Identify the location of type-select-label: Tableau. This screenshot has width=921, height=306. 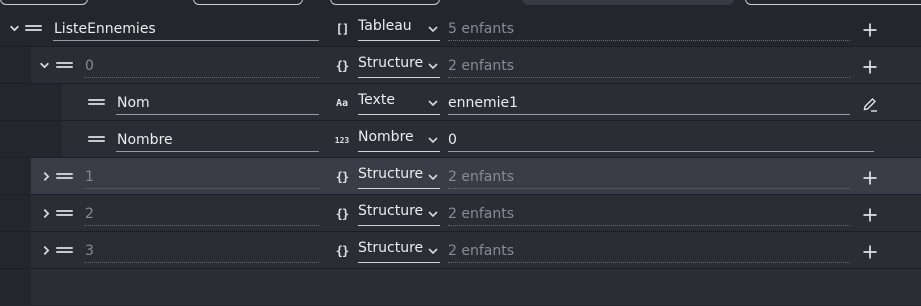
(385, 26).